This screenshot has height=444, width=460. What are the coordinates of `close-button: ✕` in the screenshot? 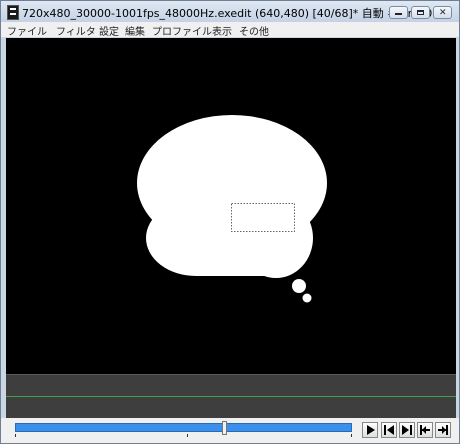 It's located at (442, 12).